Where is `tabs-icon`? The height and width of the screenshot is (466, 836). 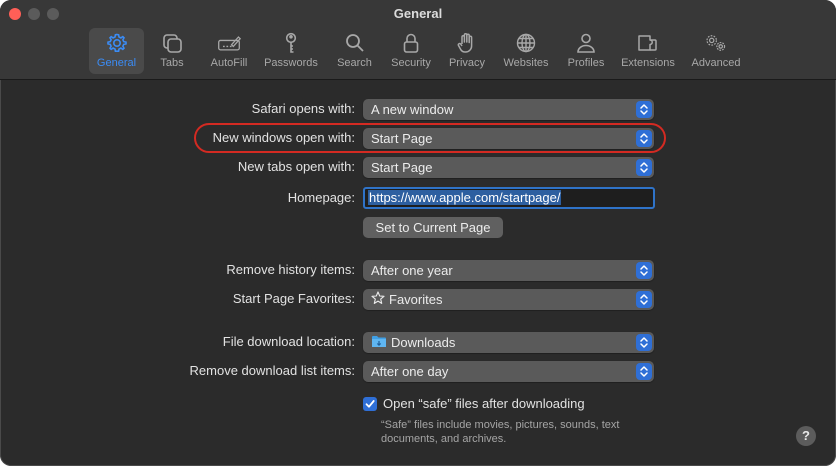
tabs-icon is located at coordinates (172, 43).